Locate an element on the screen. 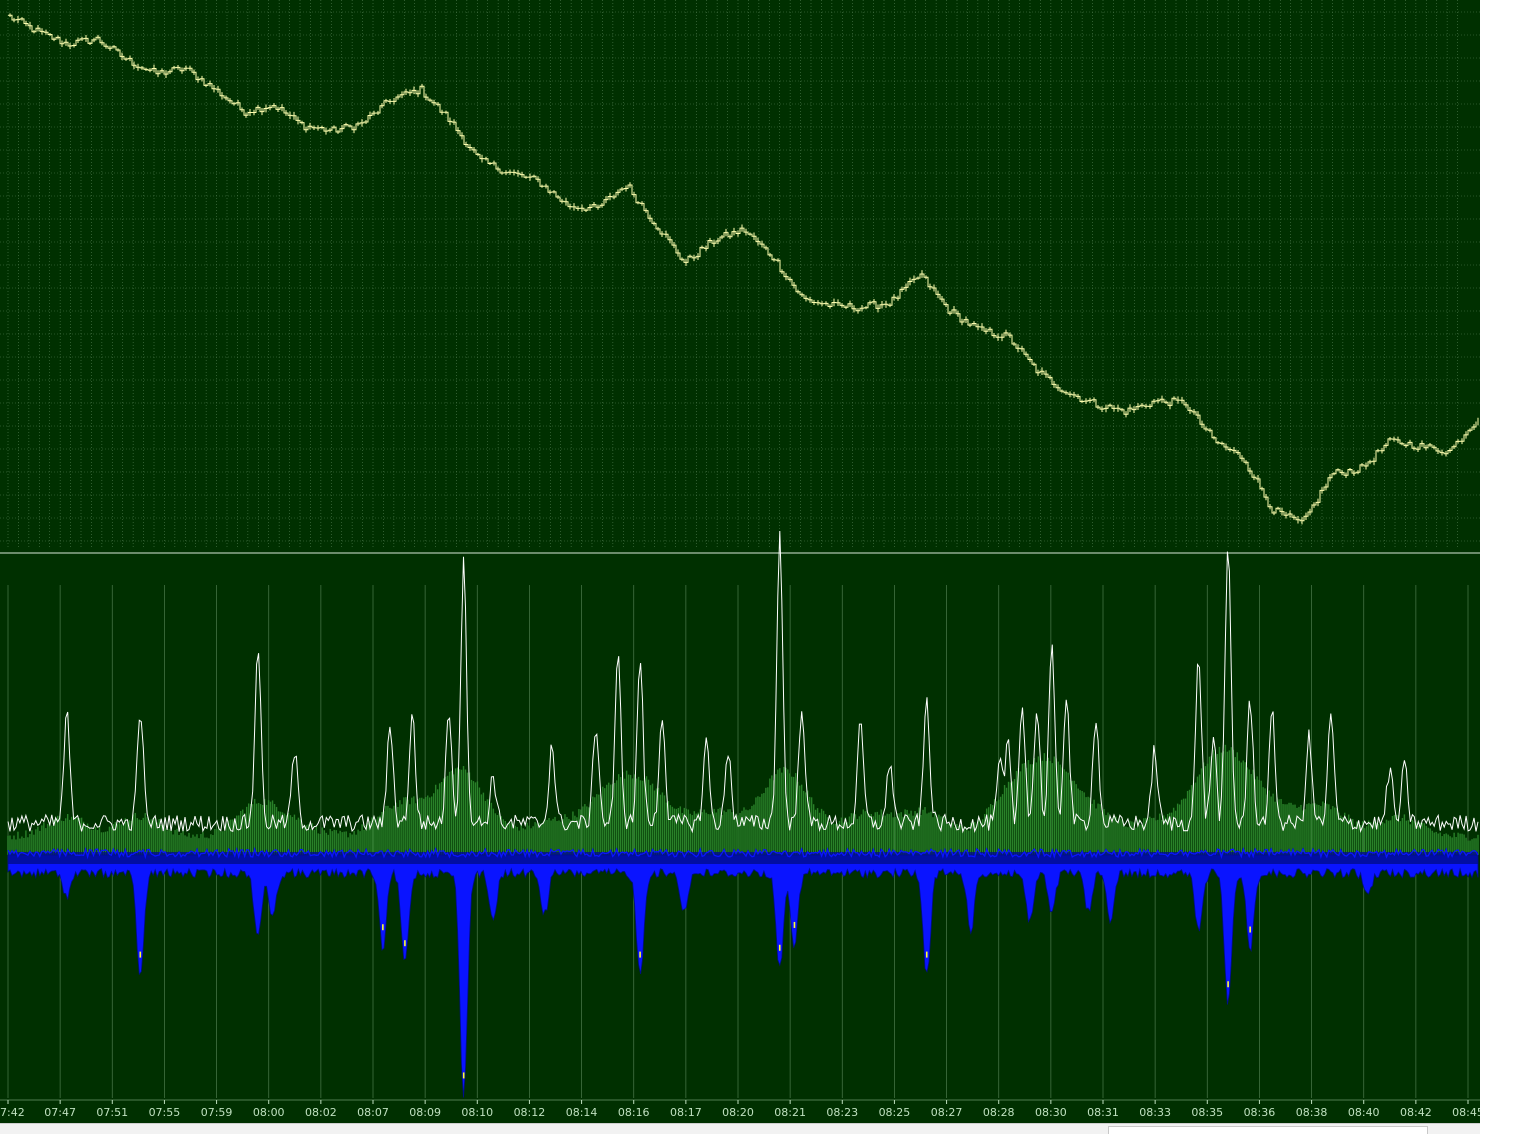 The image size is (1536, 1134). x-tick-label: 7:42 is located at coordinates (12, 1112).